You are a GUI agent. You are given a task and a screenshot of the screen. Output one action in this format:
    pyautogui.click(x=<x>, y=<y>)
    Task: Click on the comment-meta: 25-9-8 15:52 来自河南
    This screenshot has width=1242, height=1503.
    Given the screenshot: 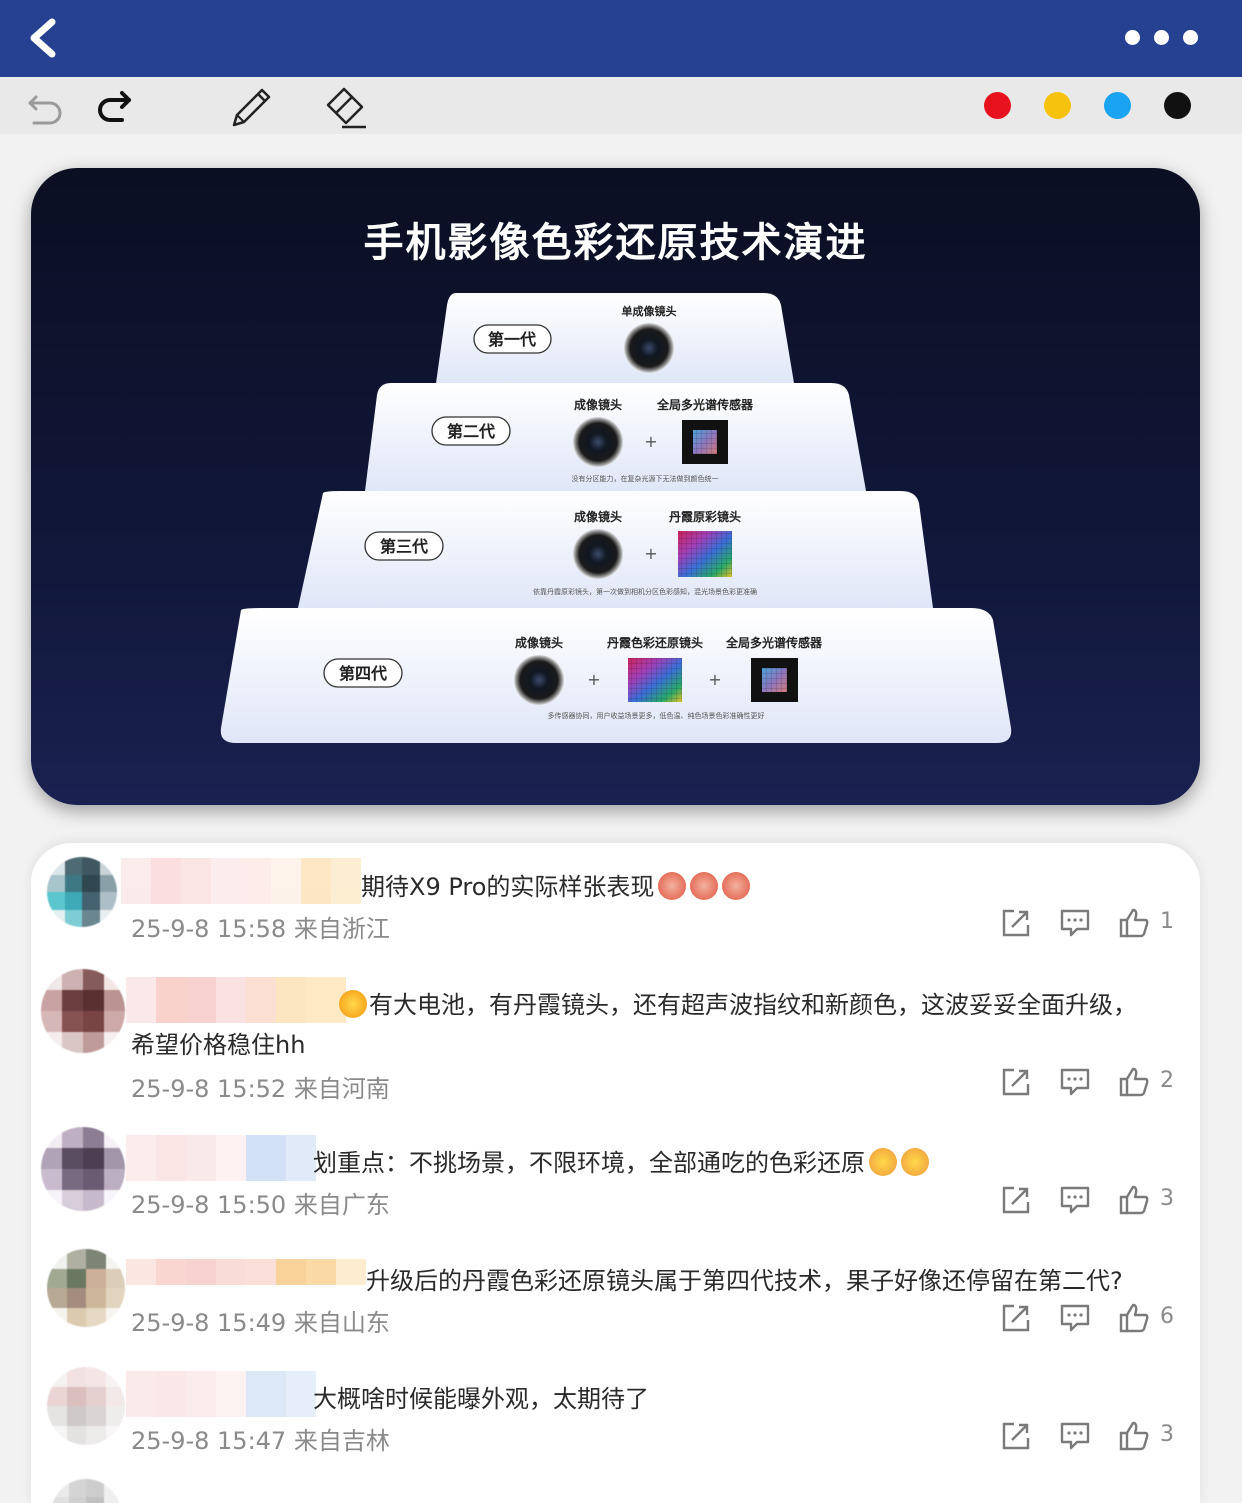 What is the action you would take?
    pyautogui.click(x=260, y=1086)
    